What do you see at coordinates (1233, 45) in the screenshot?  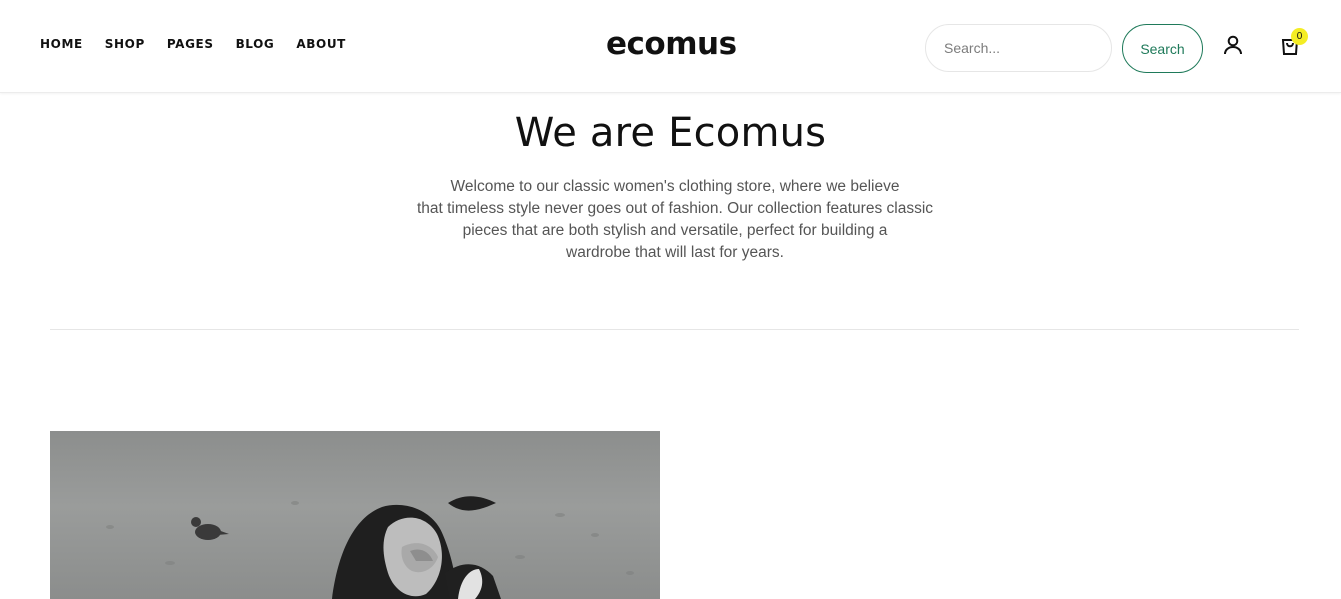 I see `user-icon` at bounding box center [1233, 45].